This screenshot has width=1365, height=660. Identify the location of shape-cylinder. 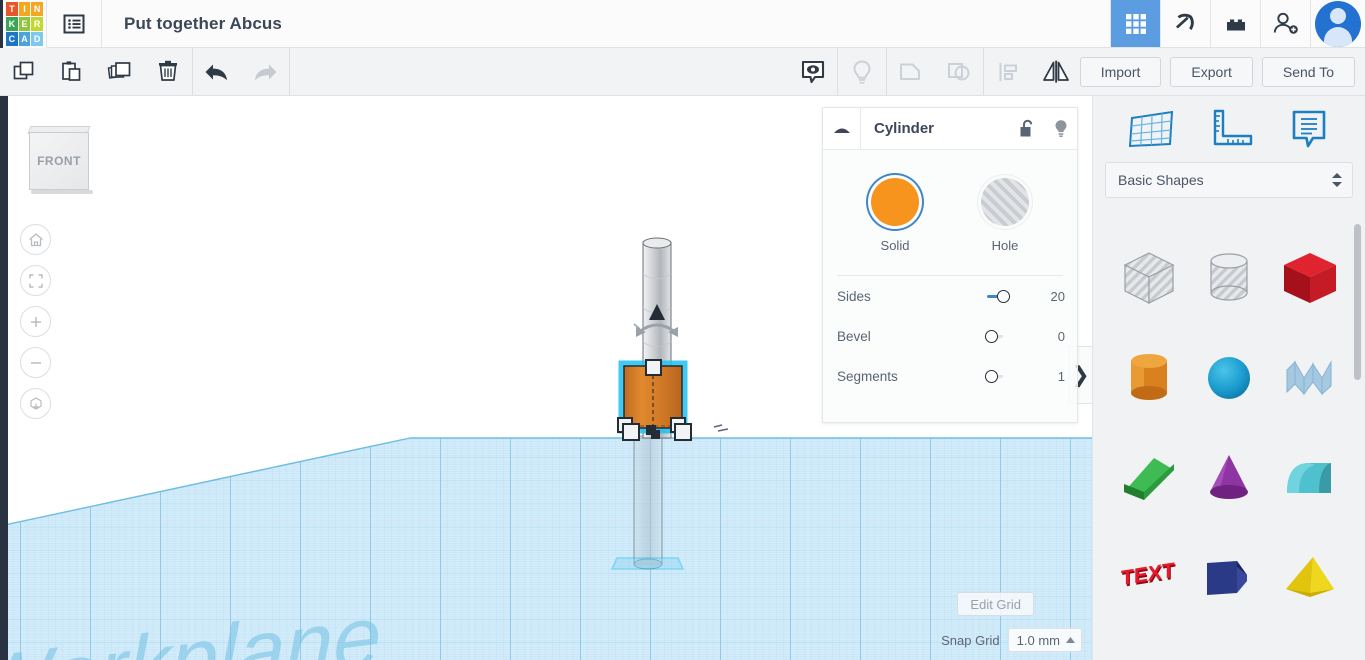
(1149, 378).